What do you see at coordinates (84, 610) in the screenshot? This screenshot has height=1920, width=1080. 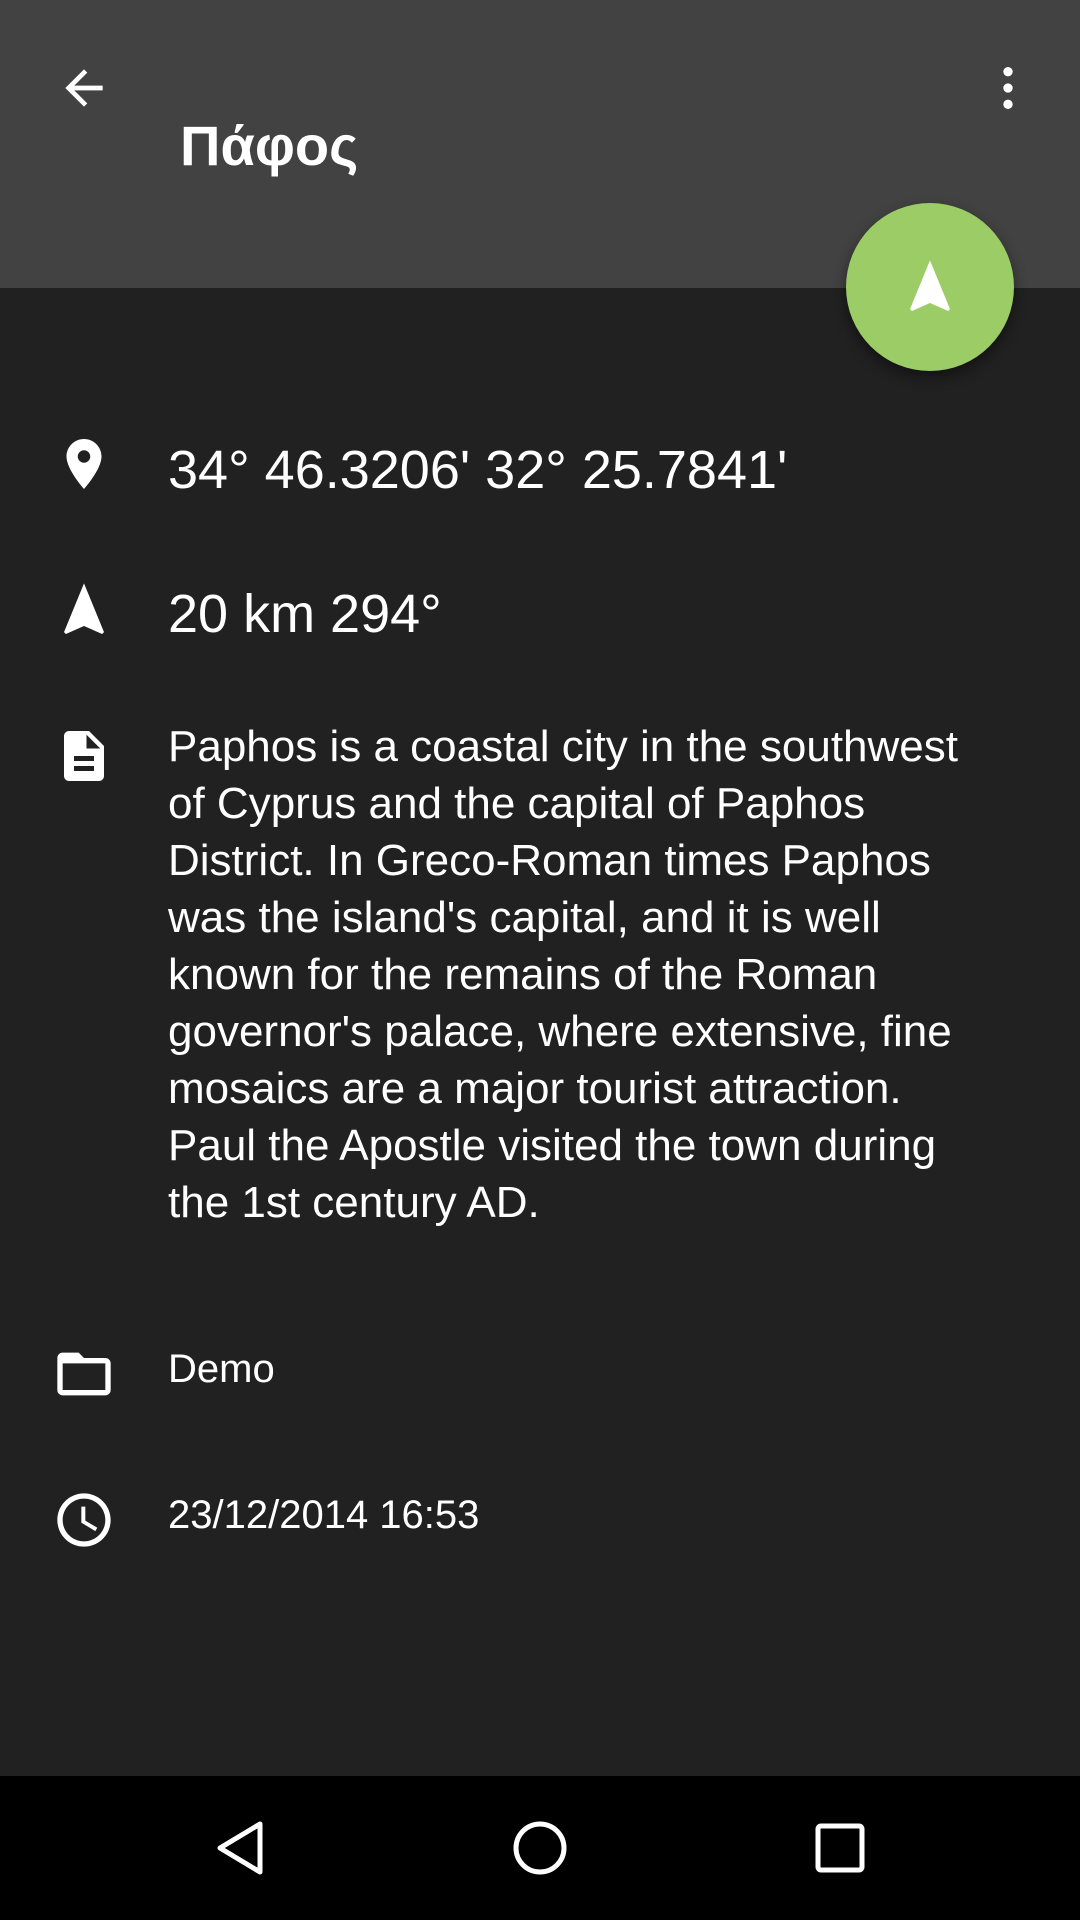 I see `navigation-icon` at bounding box center [84, 610].